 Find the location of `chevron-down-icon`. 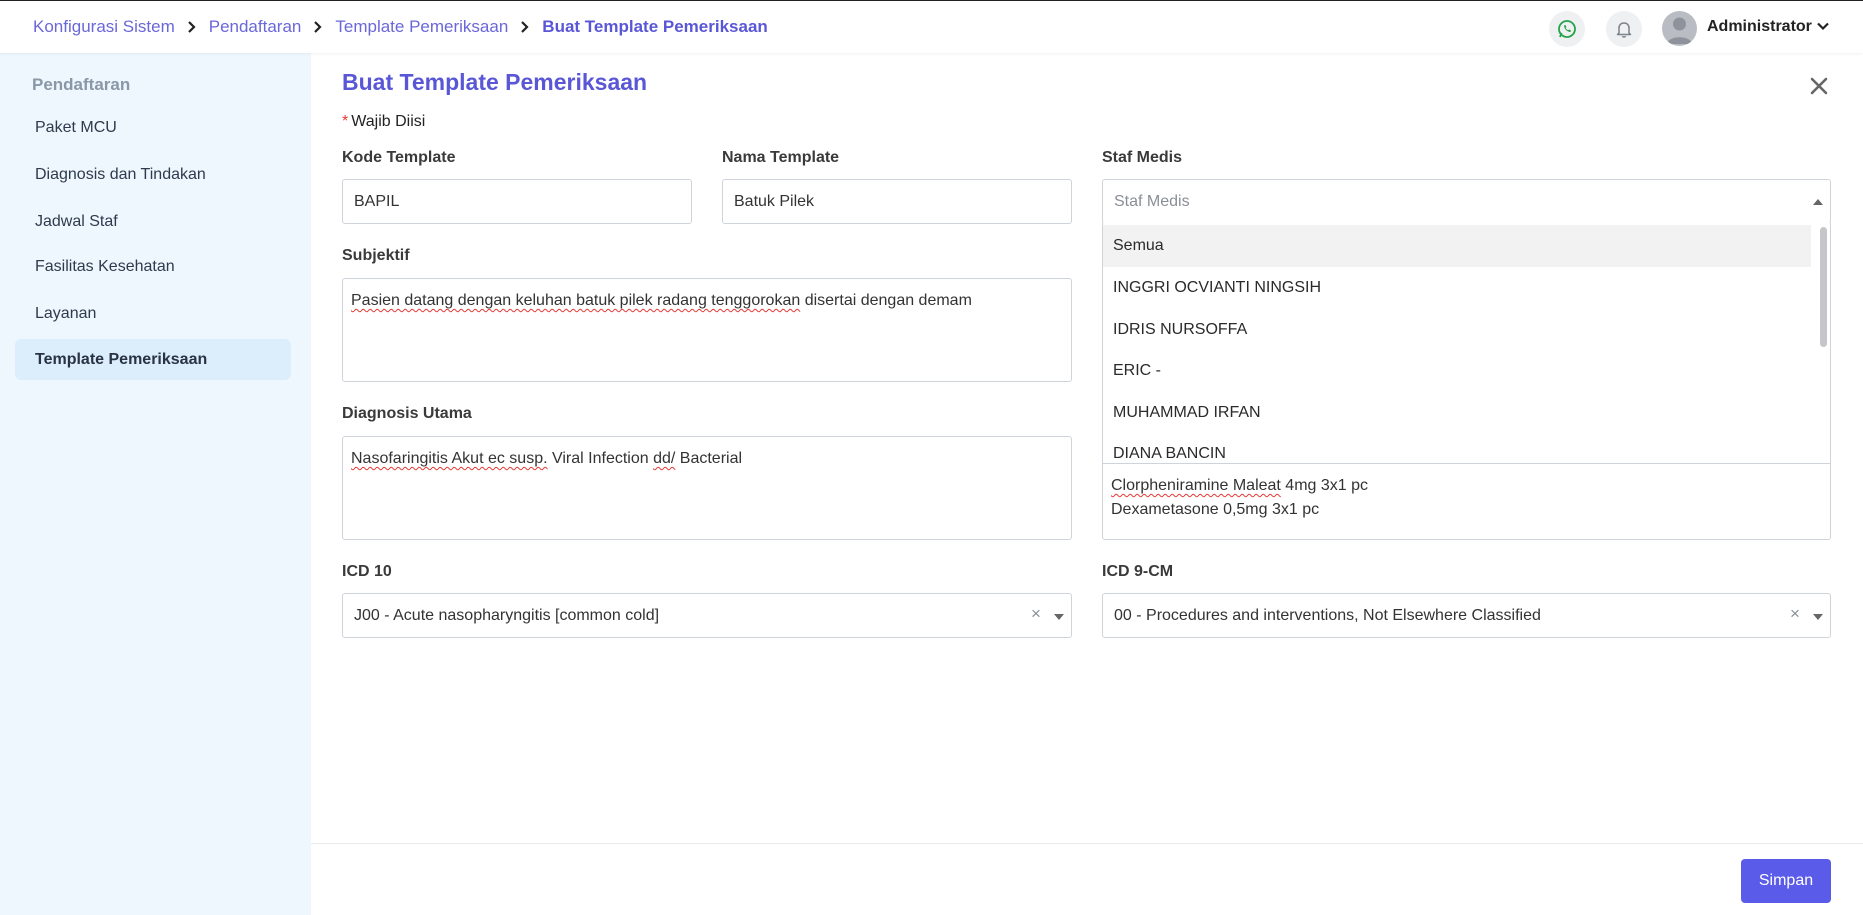

chevron-down-icon is located at coordinates (1823, 26).